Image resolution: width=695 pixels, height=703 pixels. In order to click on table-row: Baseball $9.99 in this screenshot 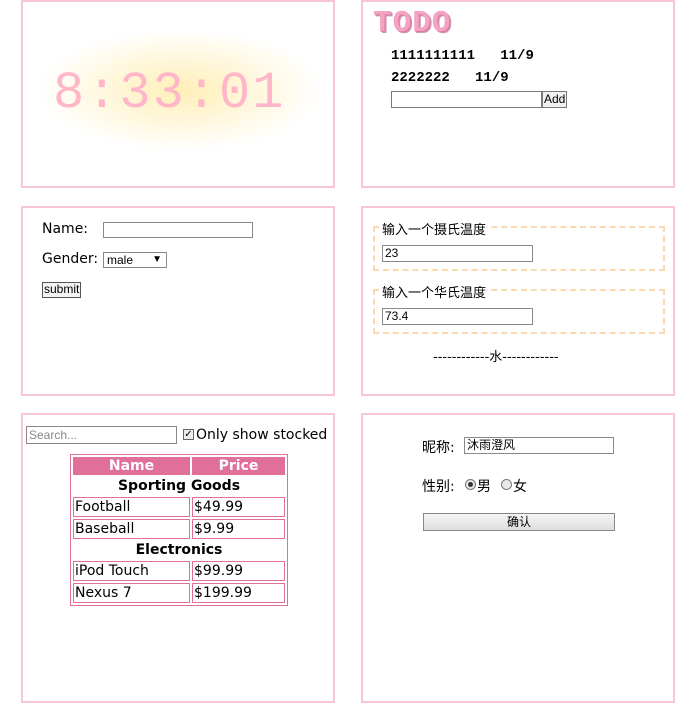, I will do `click(179, 529)`.